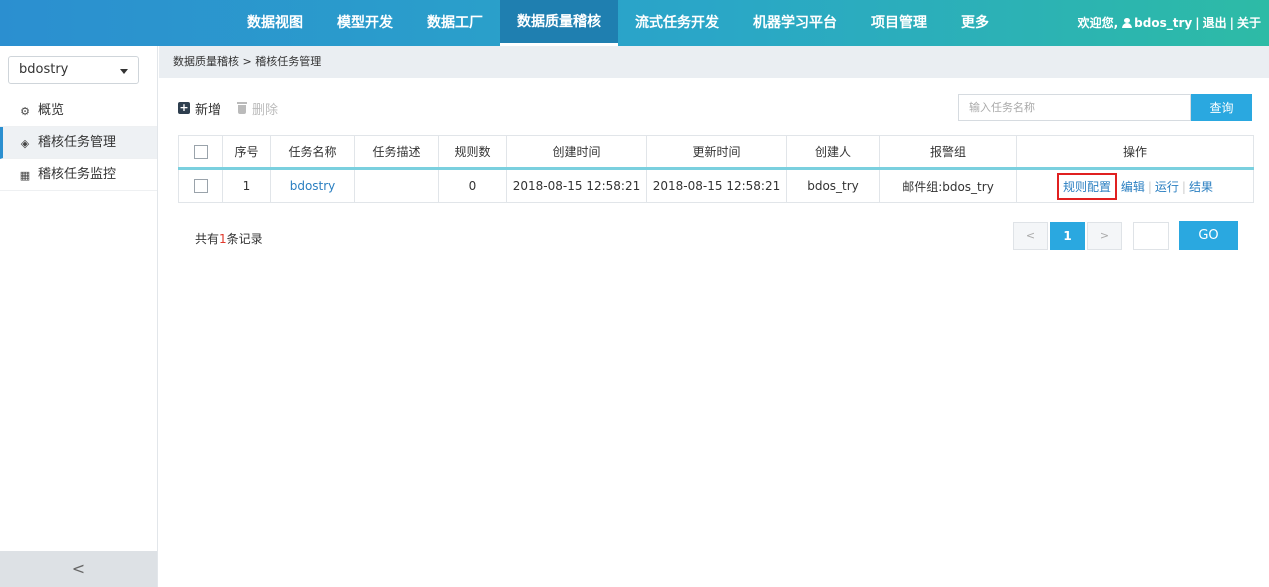 Image resolution: width=1269 pixels, height=587 pixels. I want to click on sidebar-item-overview: ⚙ 概览, so click(78, 111).